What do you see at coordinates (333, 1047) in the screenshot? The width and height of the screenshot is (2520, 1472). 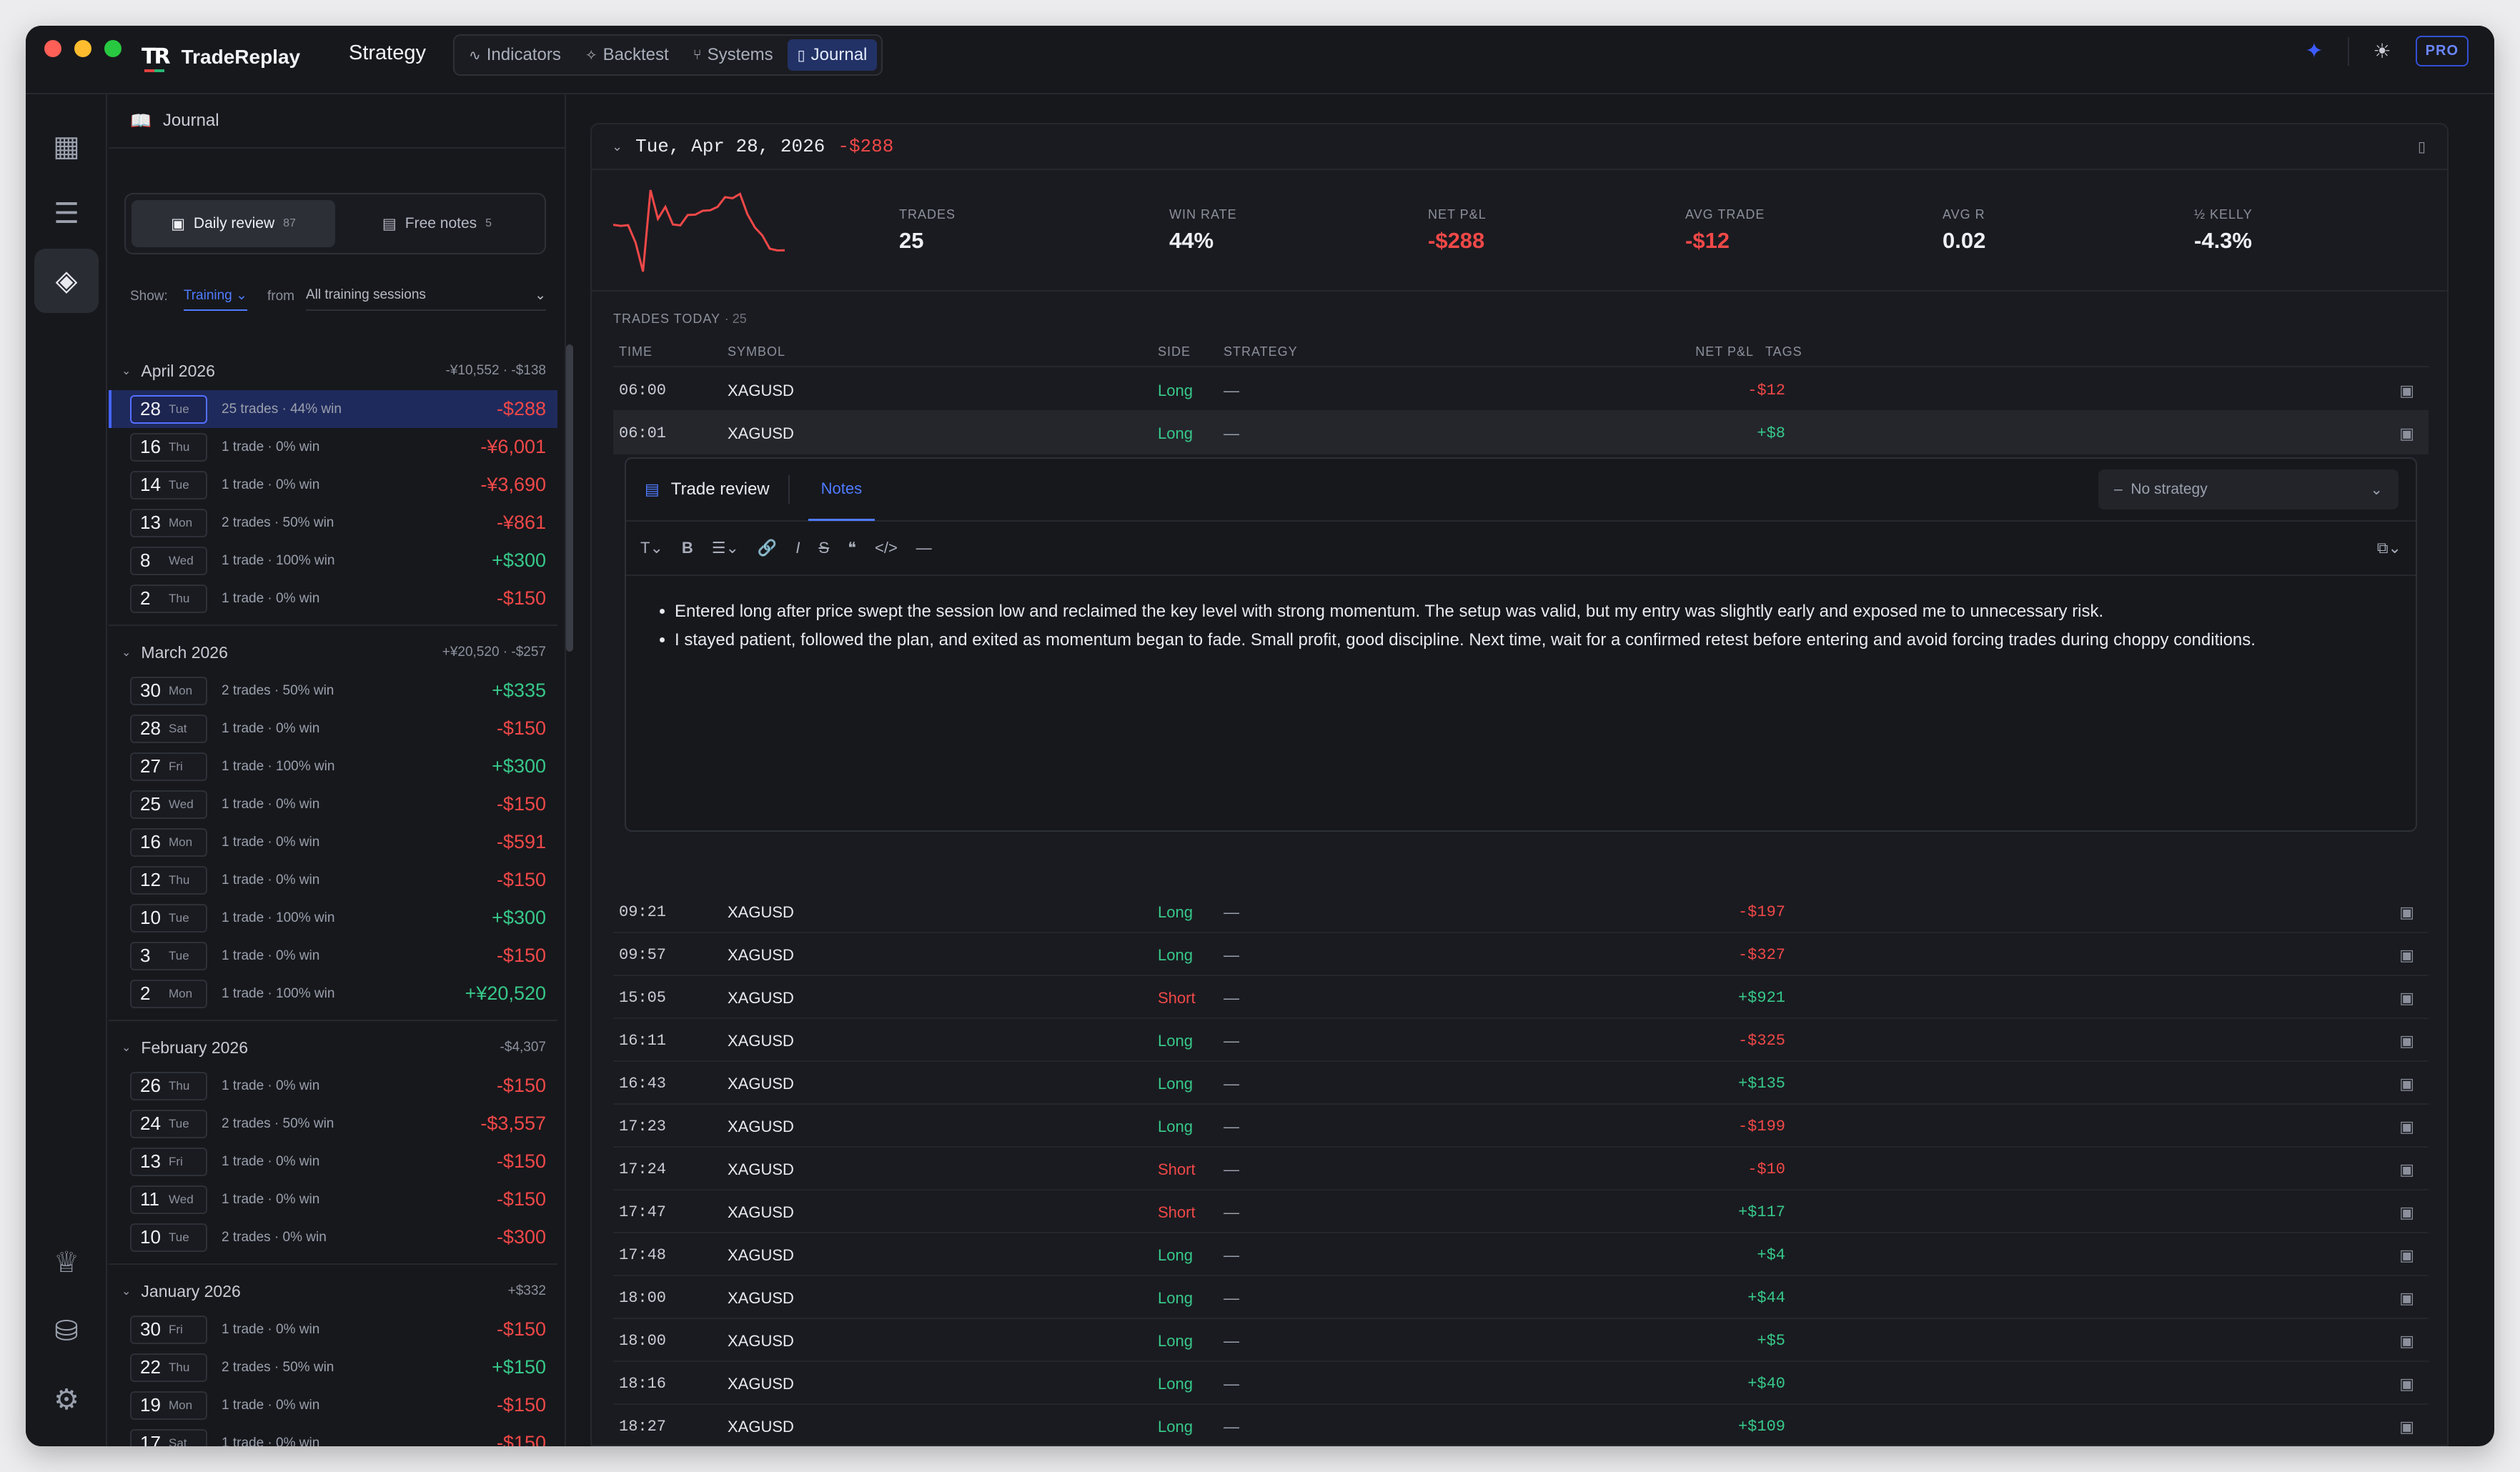 I see `month-header: ⌄ February 2026 -$4,307` at bounding box center [333, 1047].